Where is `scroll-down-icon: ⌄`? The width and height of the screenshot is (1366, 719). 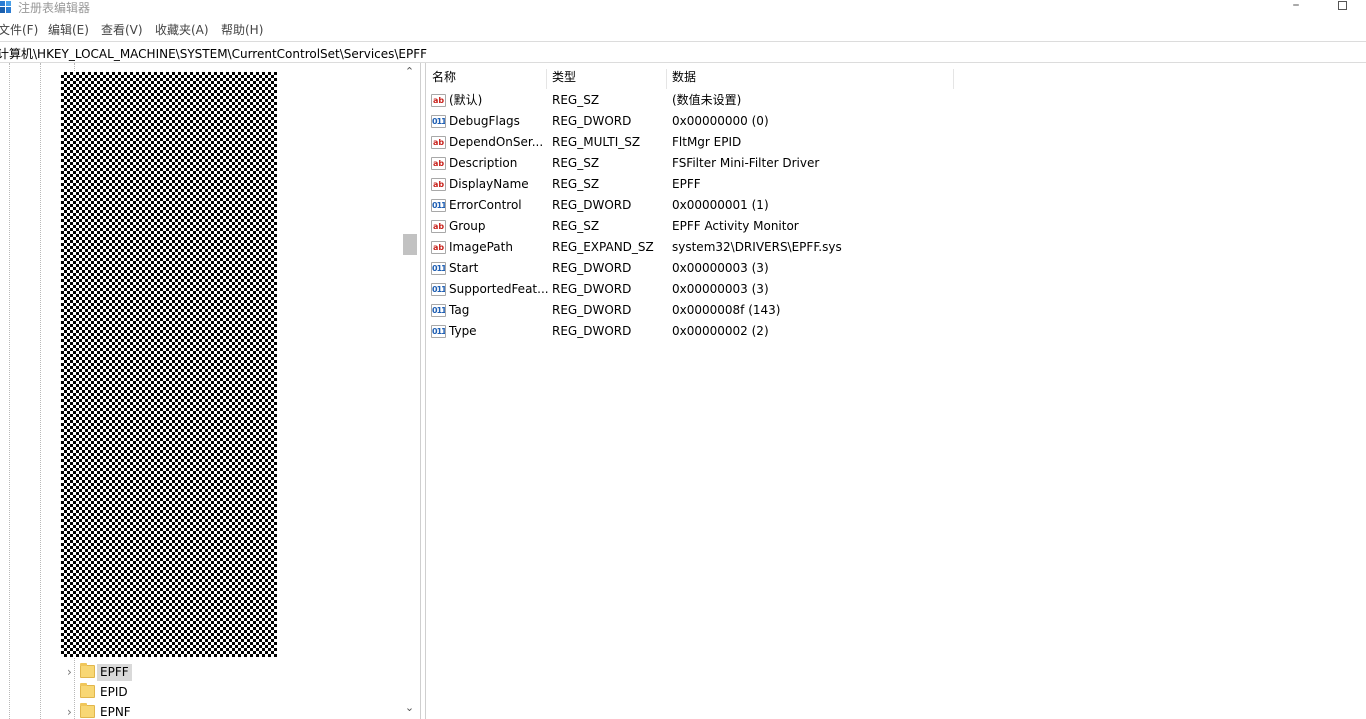
scroll-down-icon: ⌄ is located at coordinates (409, 707).